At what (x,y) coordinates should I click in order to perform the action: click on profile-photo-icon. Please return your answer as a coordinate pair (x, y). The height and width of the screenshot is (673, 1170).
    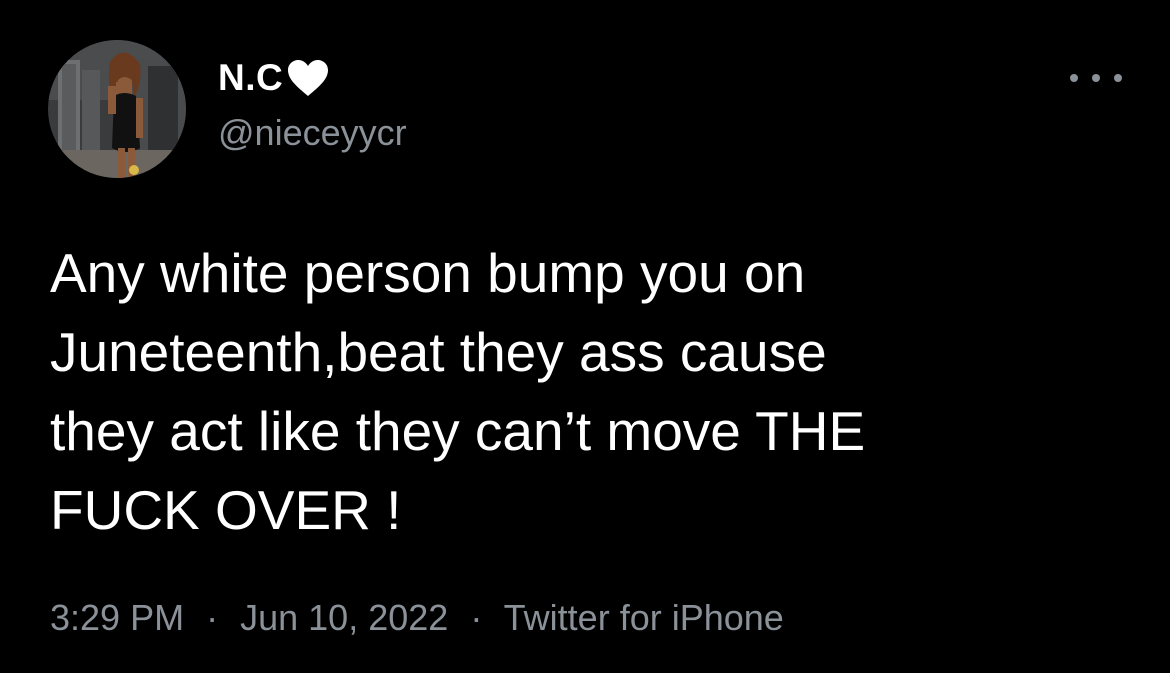
    Looking at the image, I should click on (117, 109).